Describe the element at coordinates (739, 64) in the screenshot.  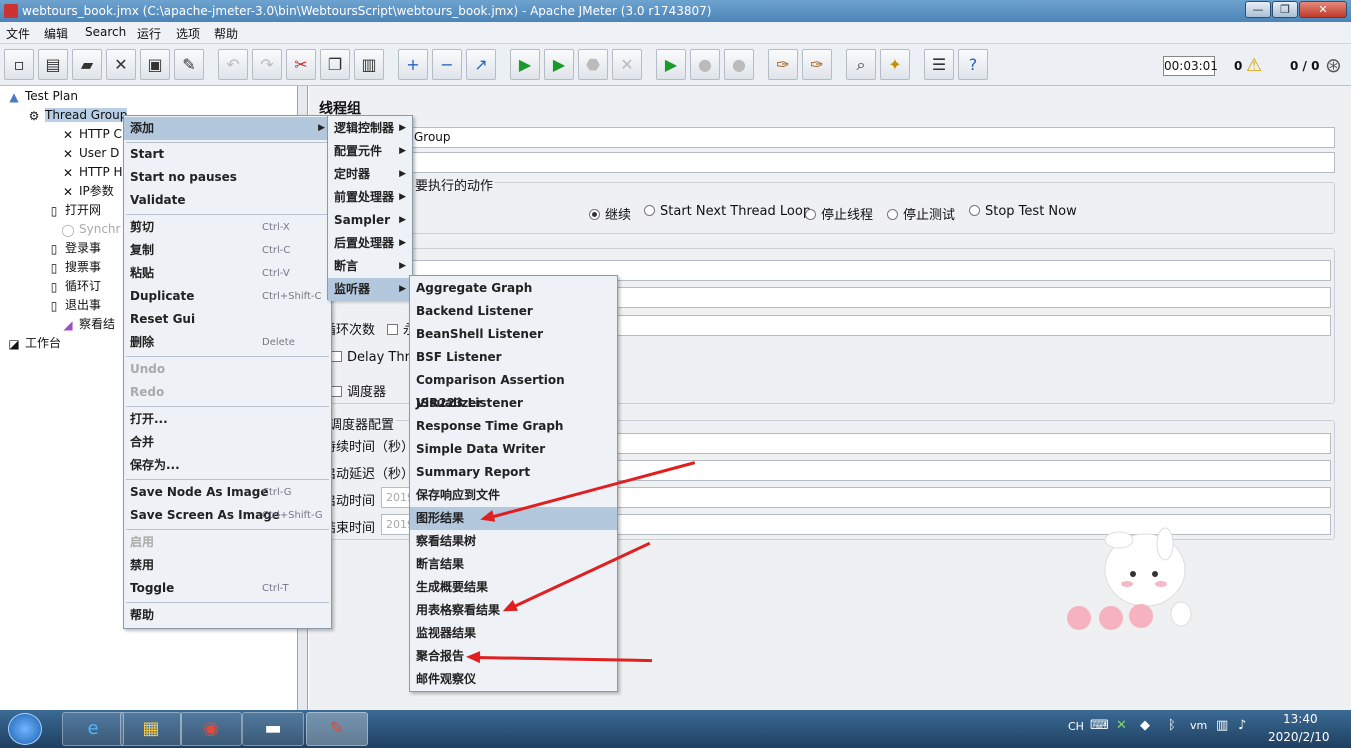
I see `remote-shutdown-icon: ●` at that location.